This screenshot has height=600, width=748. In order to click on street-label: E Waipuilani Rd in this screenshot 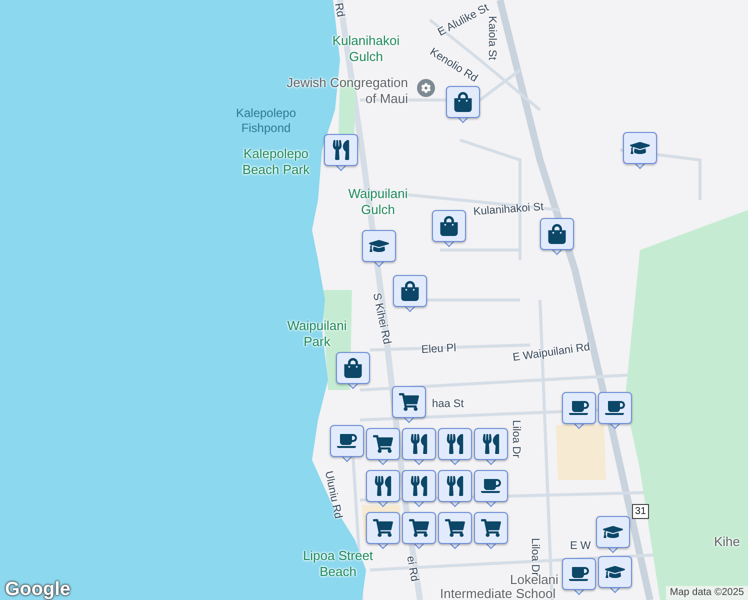, I will do `click(552, 353)`.